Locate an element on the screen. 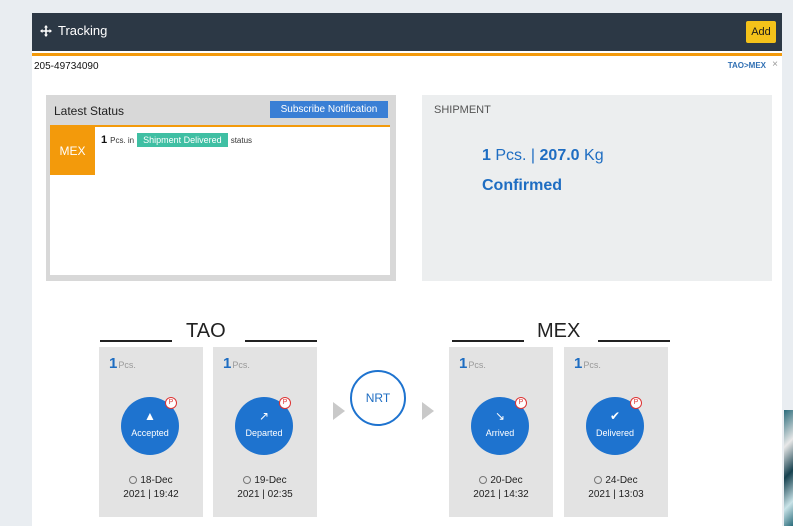 The width and height of the screenshot is (793, 526). shipment-status: Confirmed is located at coordinates (522, 185).